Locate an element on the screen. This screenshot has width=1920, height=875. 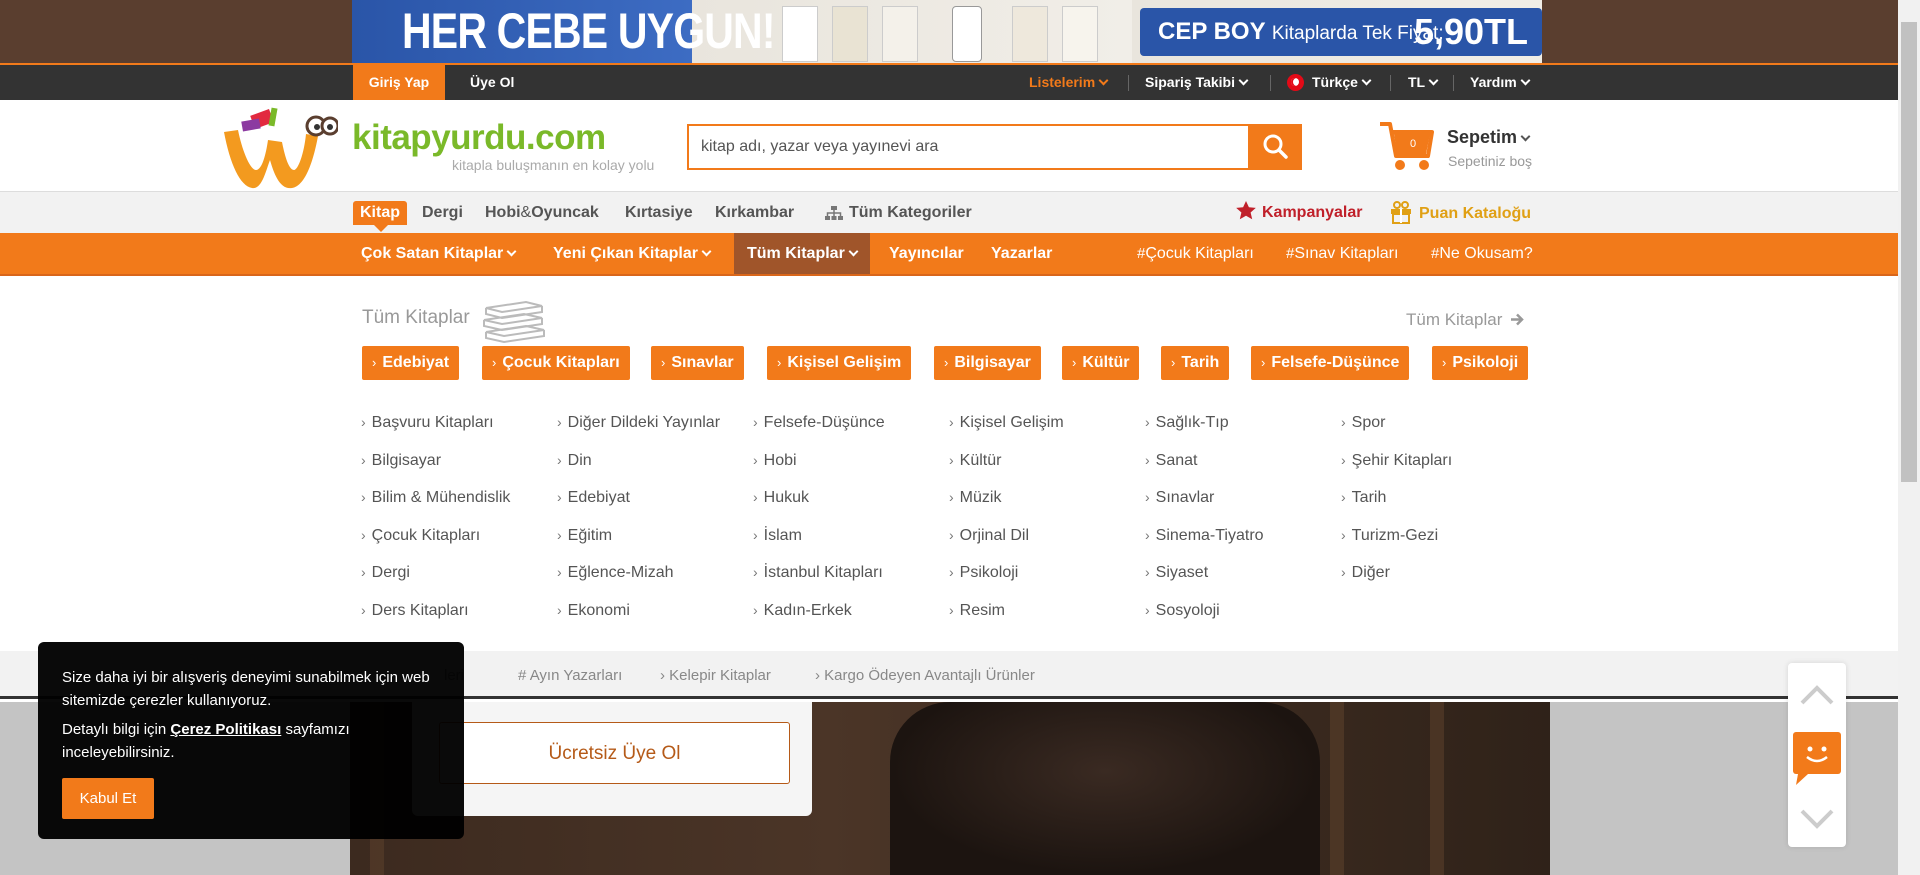
pill-label: Bilgisayar is located at coordinates (992, 362).